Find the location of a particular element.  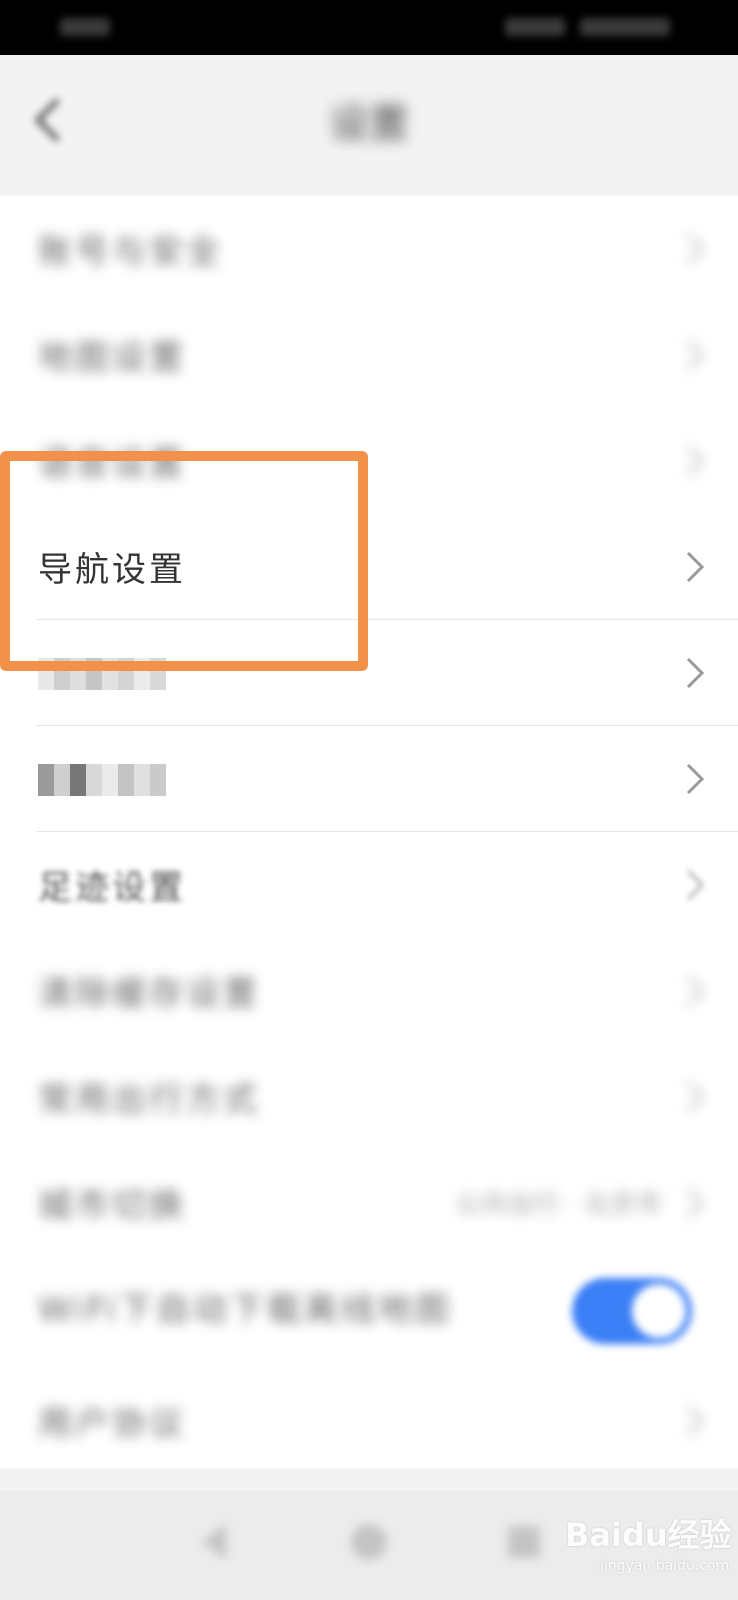

app-header: 设置 is located at coordinates (369, 120).